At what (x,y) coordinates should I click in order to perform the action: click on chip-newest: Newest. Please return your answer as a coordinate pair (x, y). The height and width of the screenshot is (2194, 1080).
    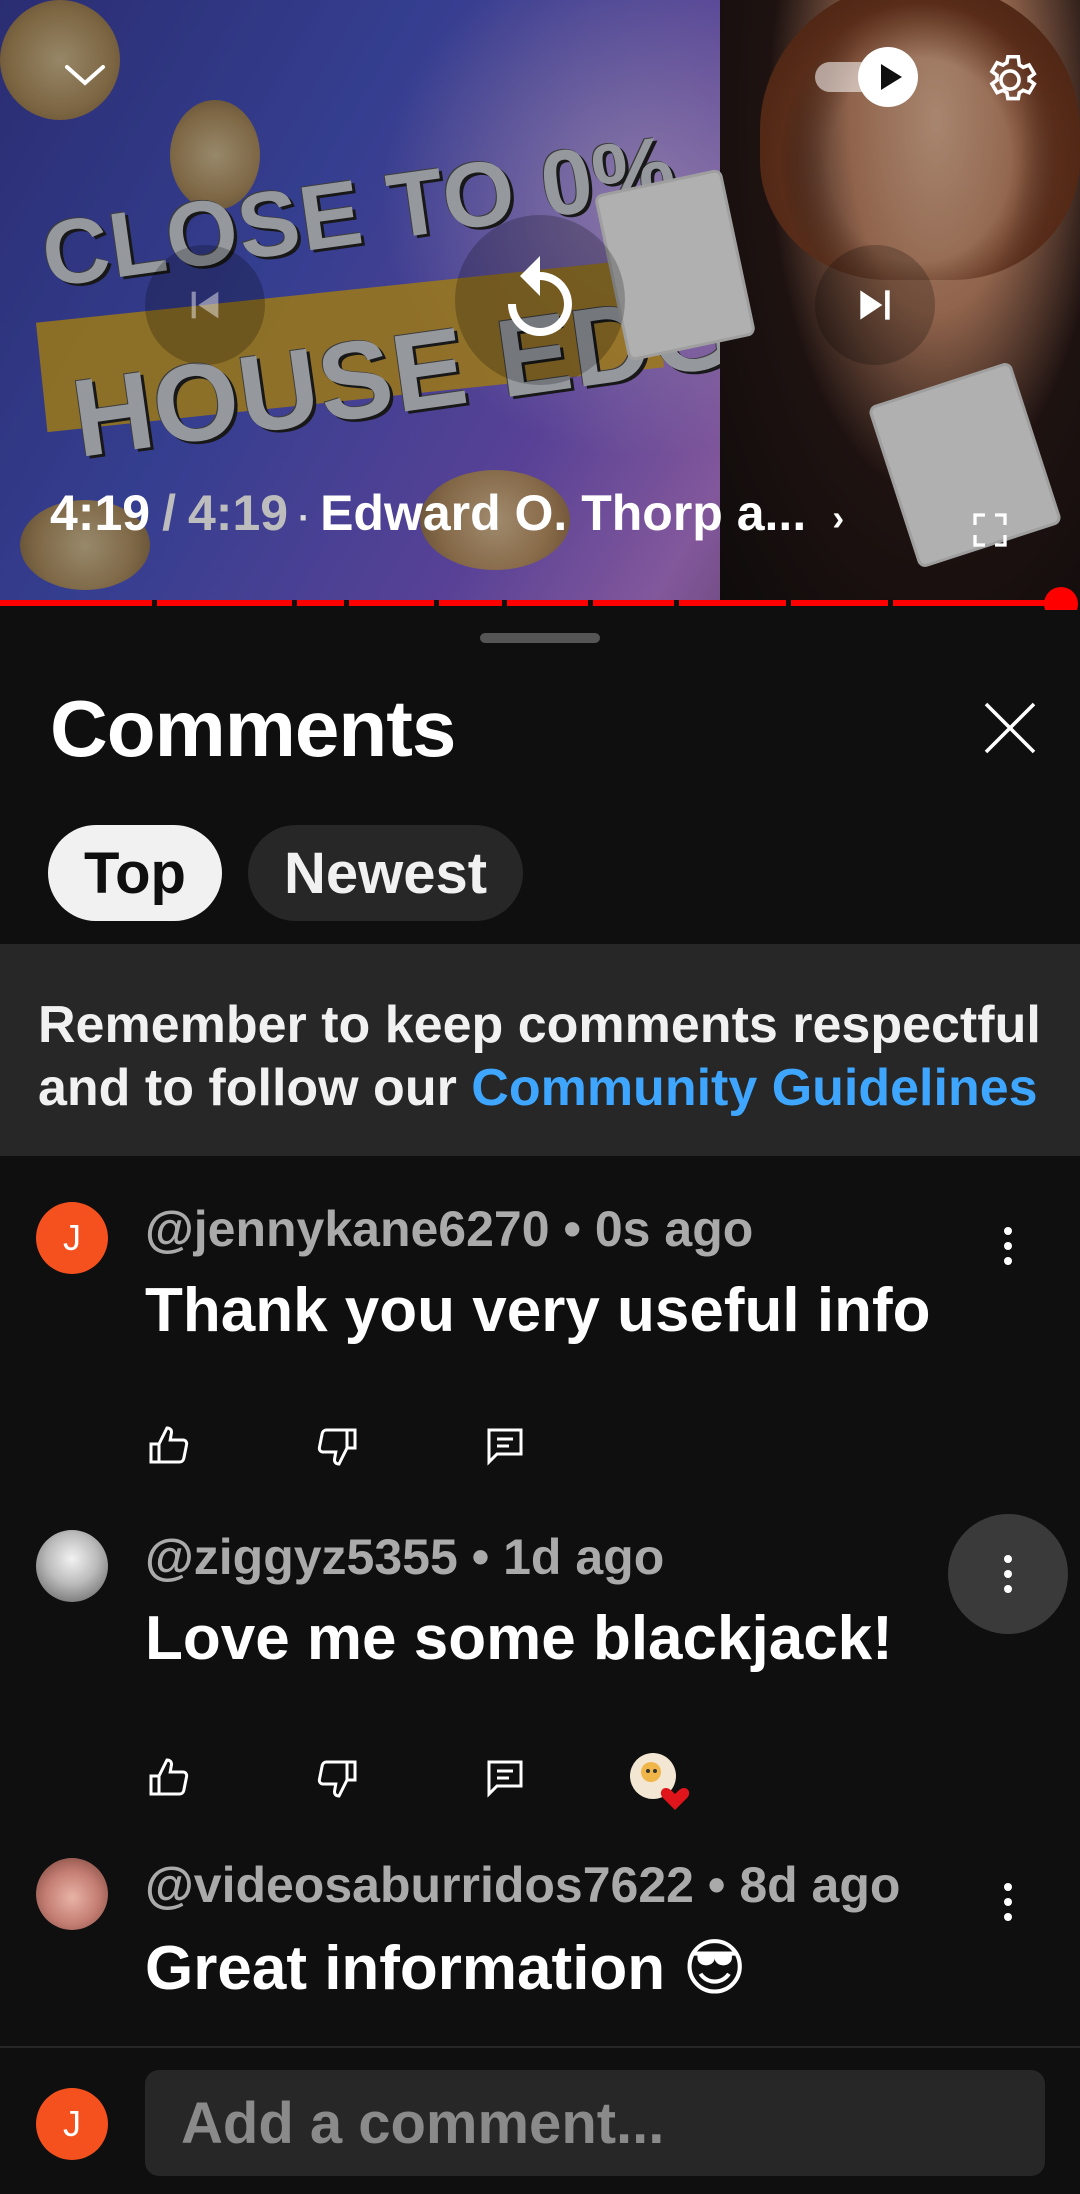
    Looking at the image, I should click on (385, 873).